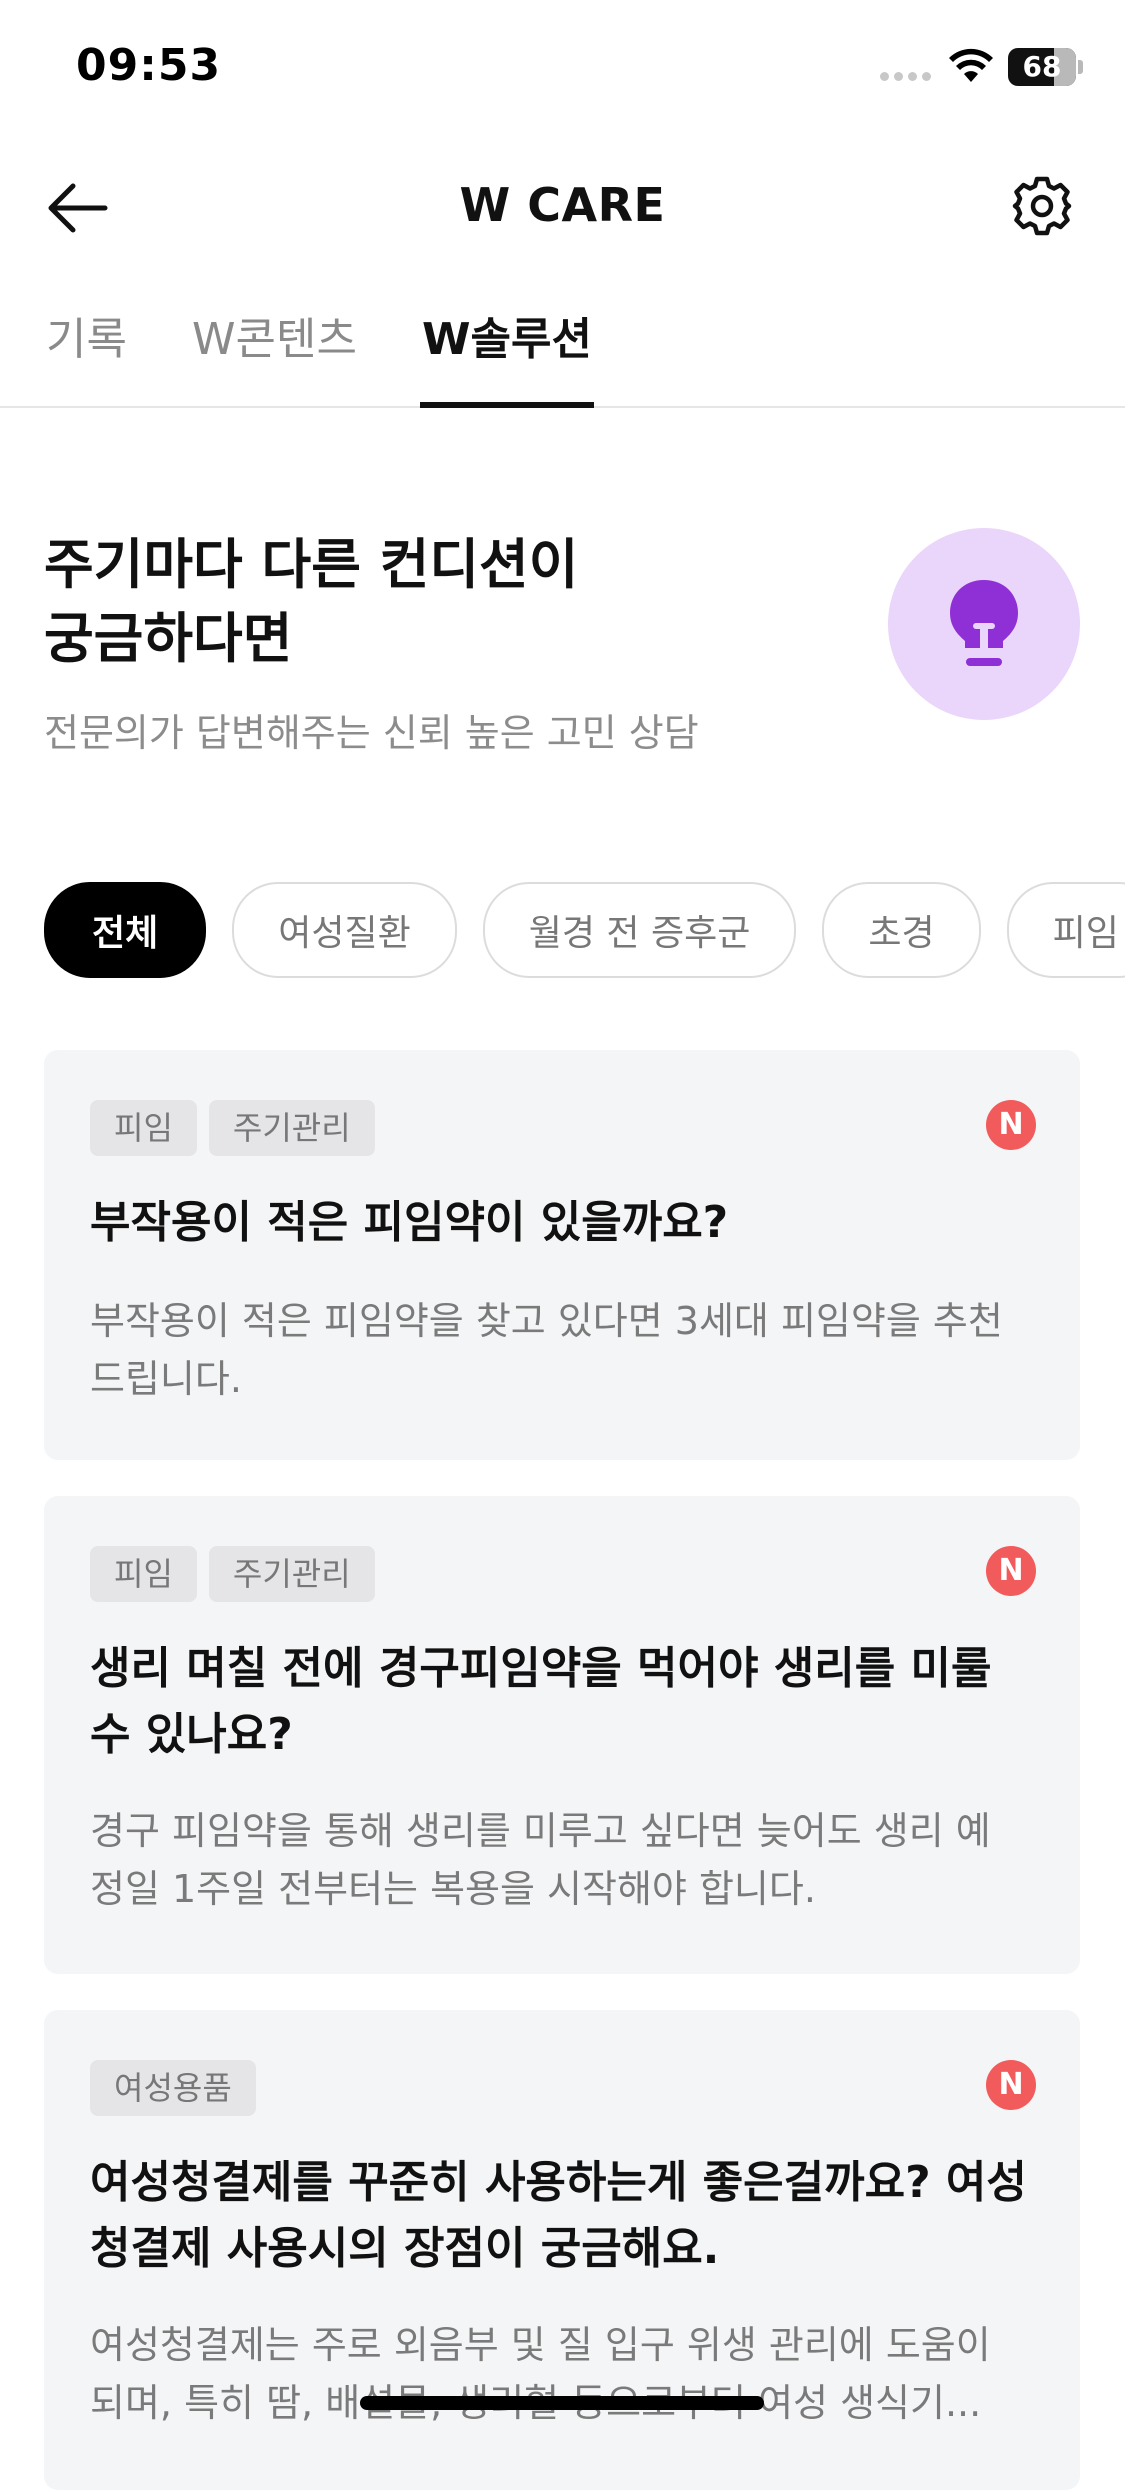 The height and width of the screenshot is (2490, 1125). What do you see at coordinates (86, 358) in the screenshot?
I see `tab-record: 기록` at bounding box center [86, 358].